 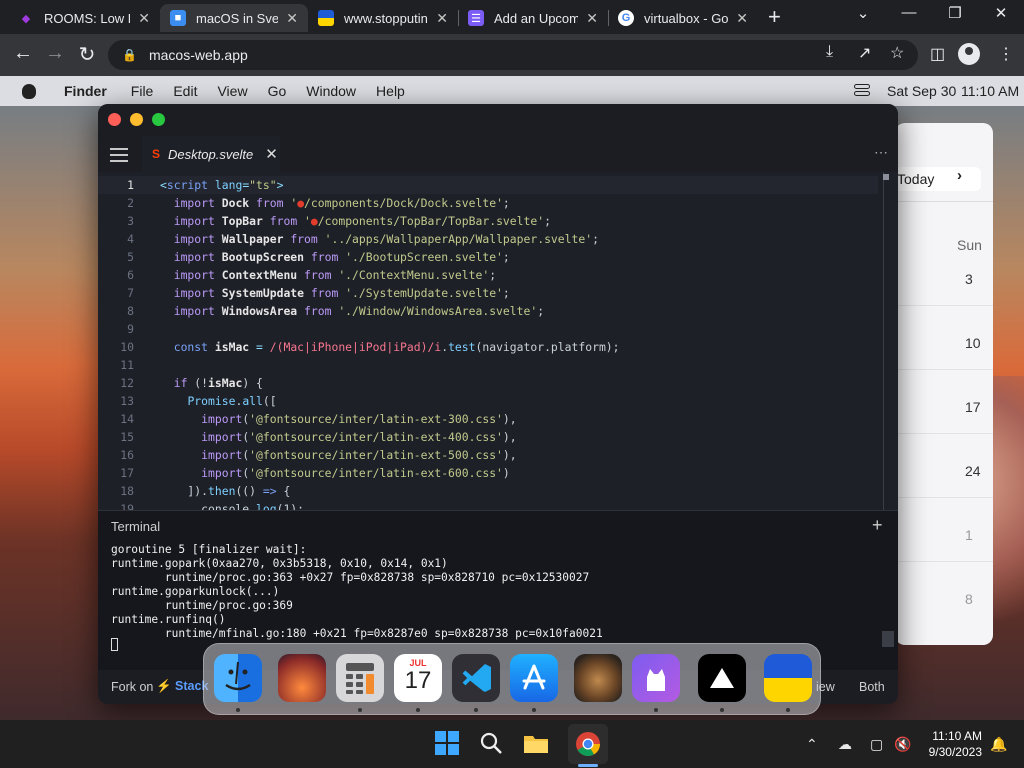 I want to click on browser-tab: G virtualbox - Goo ✕, so click(x=683, y=18).